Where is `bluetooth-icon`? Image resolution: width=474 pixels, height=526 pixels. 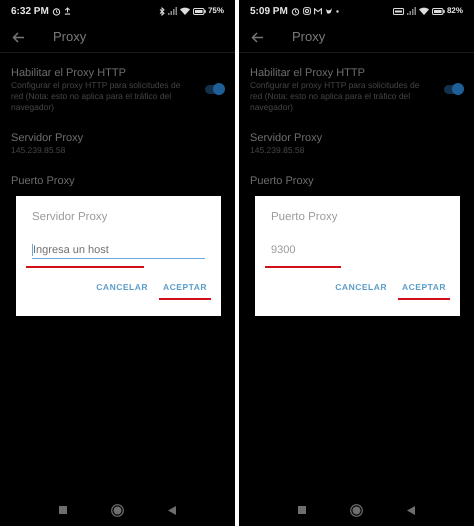
bluetooth-icon is located at coordinates (161, 11).